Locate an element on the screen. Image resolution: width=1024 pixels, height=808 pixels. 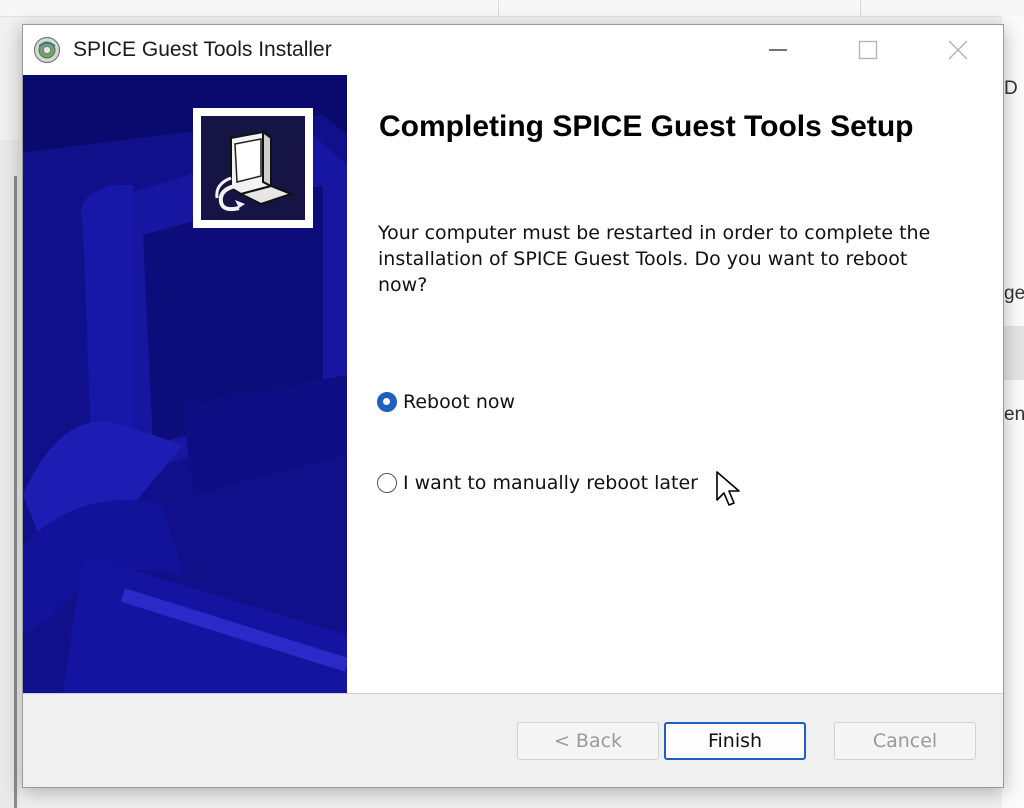
cancel-button: Cancel is located at coordinates (905, 741).